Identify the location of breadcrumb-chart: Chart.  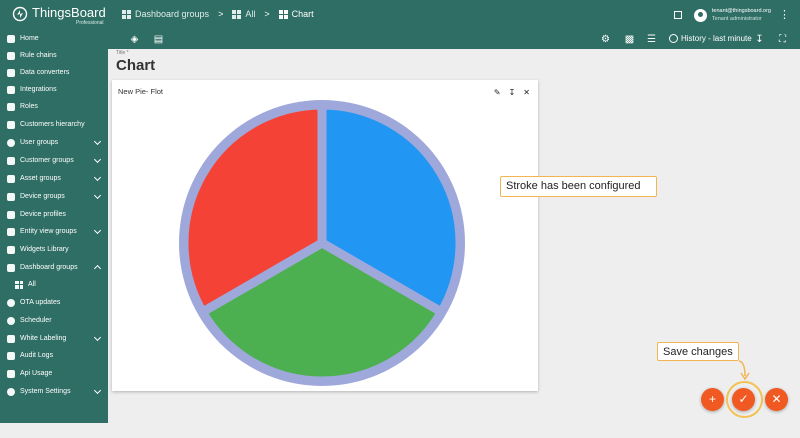
(296, 14).